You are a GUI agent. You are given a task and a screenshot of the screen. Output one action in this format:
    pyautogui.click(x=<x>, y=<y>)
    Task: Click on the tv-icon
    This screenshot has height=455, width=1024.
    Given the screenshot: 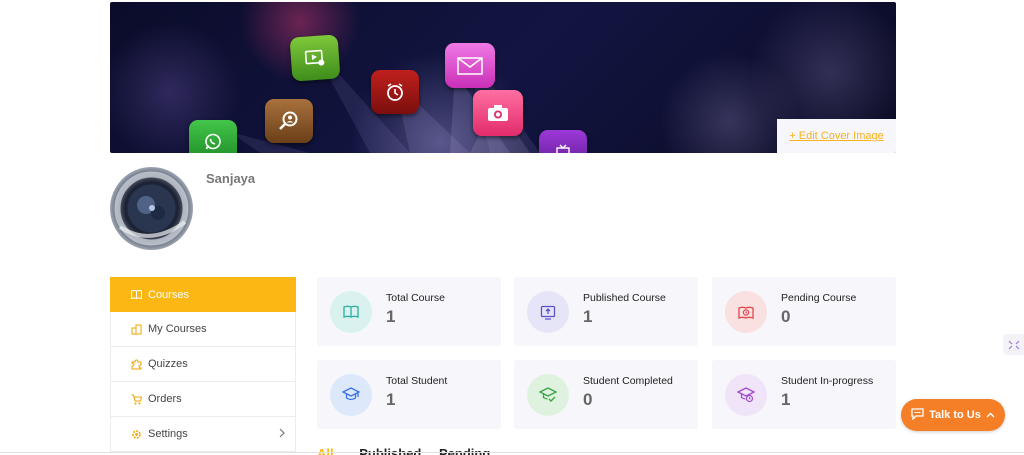 What is the action you would take?
    pyautogui.click(x=563, y=141)
    